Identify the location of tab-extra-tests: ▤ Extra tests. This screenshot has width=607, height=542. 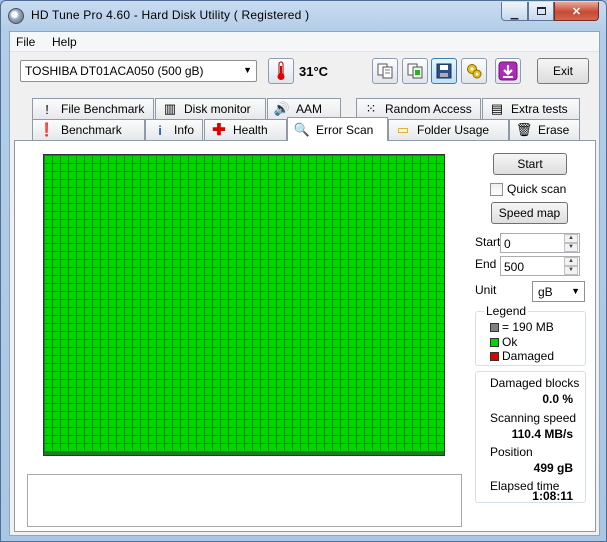
(531, 108).